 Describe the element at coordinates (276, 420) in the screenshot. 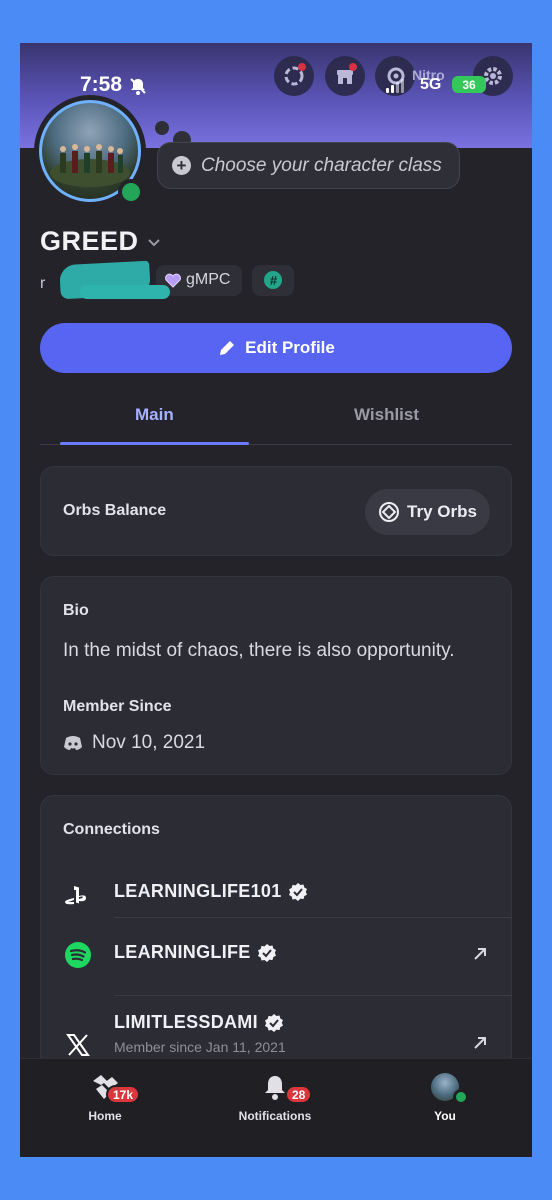

I see `profile-tabs: Main Wishlist` at that location.